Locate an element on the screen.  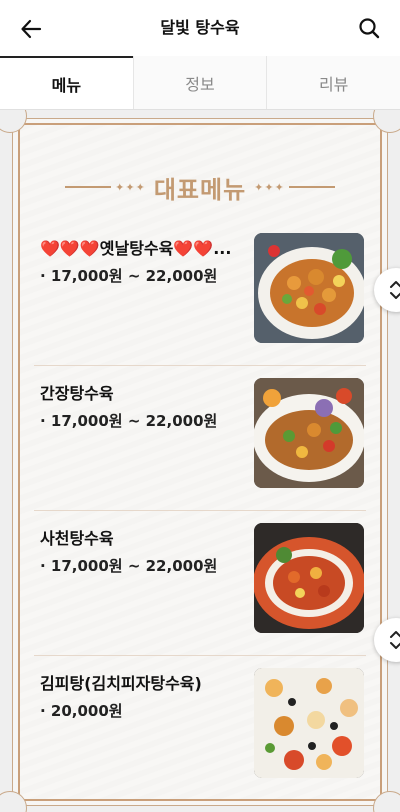
back-button is located at coordinates (31, 29).